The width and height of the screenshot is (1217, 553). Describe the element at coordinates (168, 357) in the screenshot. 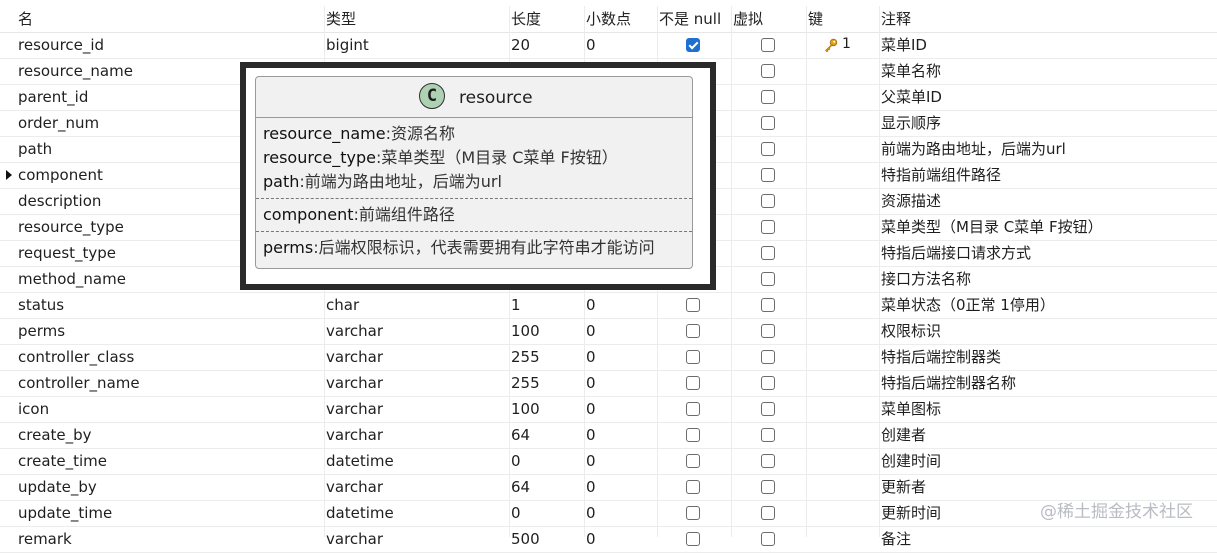

I see `field-name: controller_class` at that location.